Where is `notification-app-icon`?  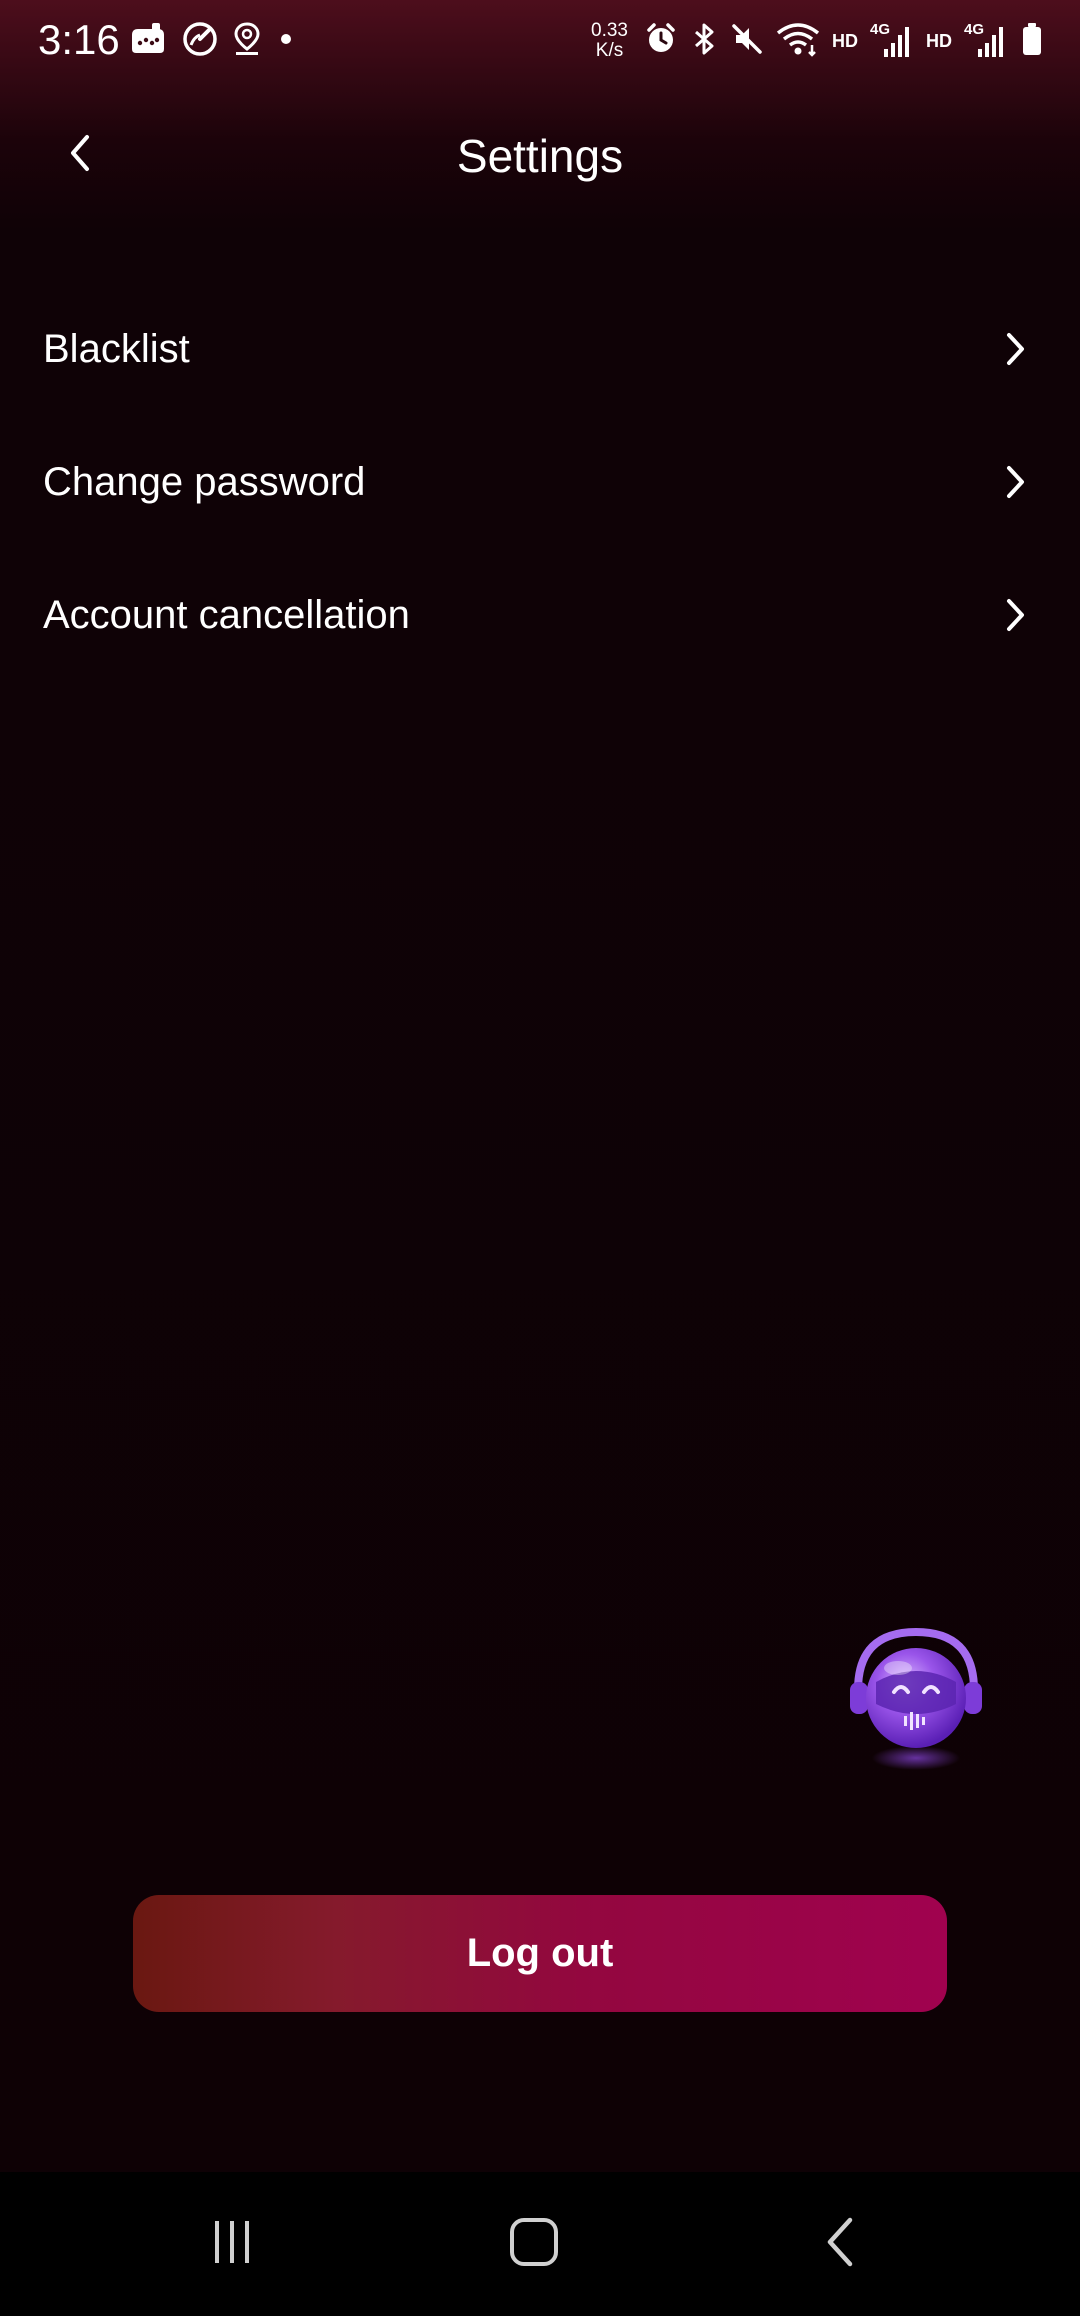
notification-app-icon is located at coordinates (148, 41).